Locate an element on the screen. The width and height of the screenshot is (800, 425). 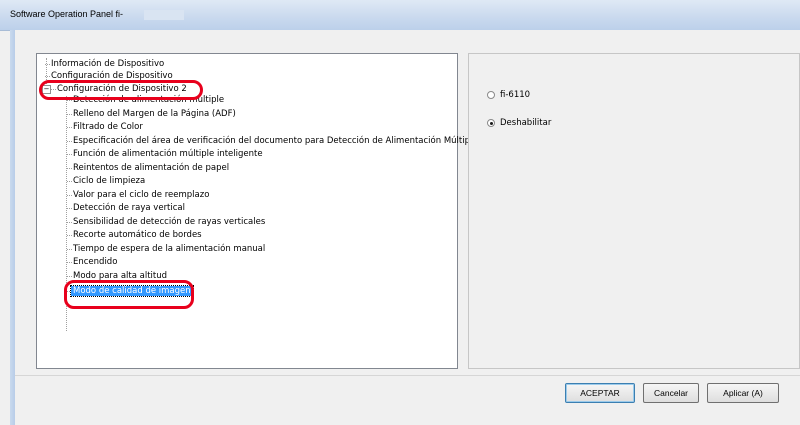
apply-button: Aplicar (A) is located at coordinates (743, 393).